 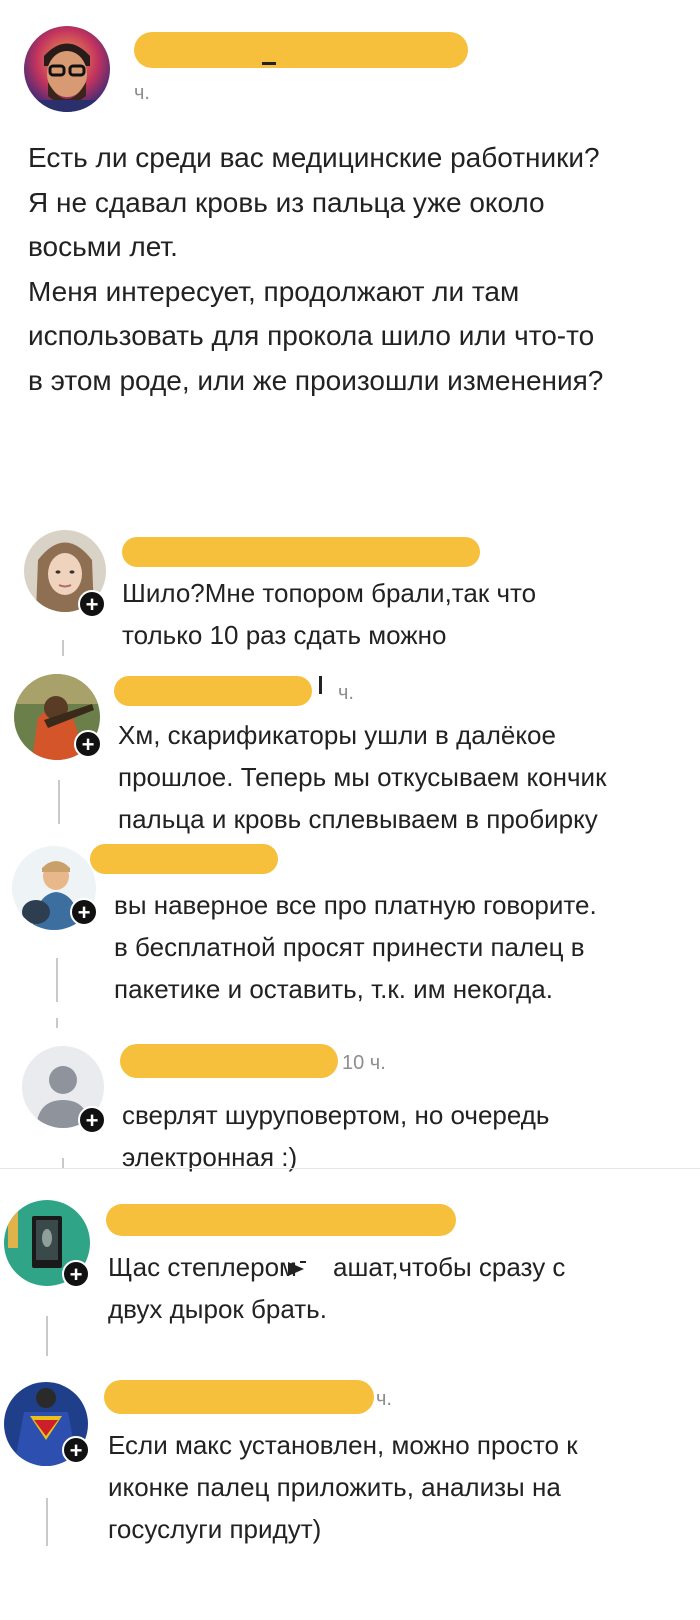 What do you see at coordinates (88, 744) in the screenshot?
I see `comment-2-add-icon: +` at bounding box center [88, 744].